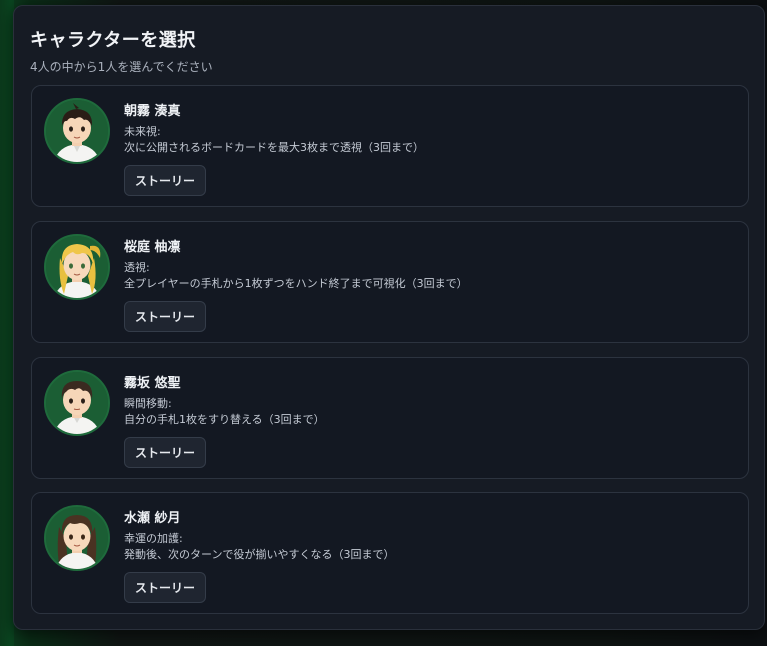 This screenshot has width=767, height=646. I want to click on dialog-title: キャラクターを選択, so click(113, 40).